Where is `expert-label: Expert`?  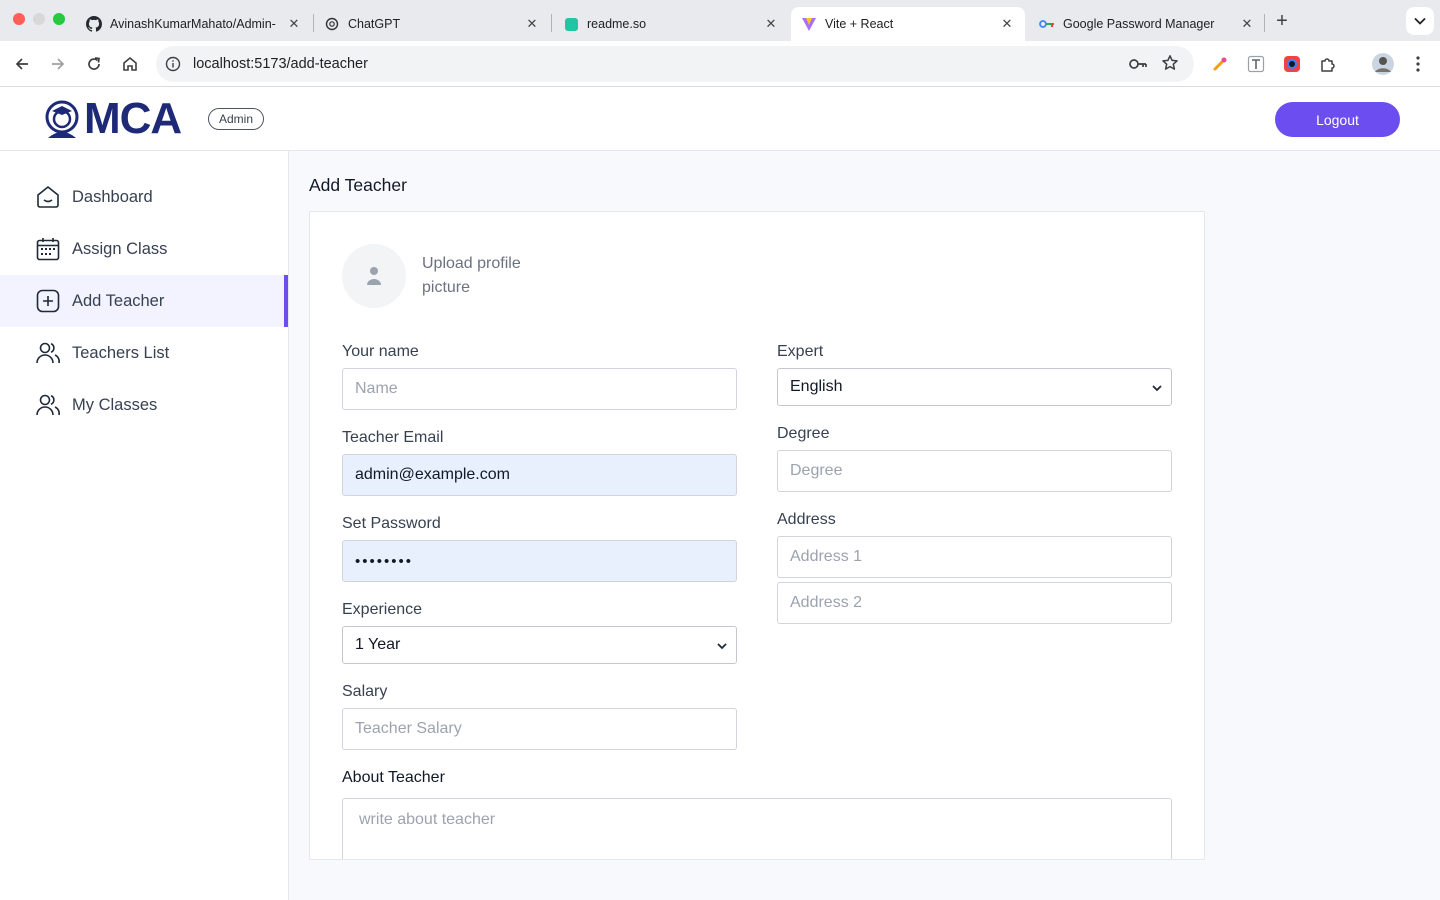
expert-label: Expert is located at coordinates (800, 351).